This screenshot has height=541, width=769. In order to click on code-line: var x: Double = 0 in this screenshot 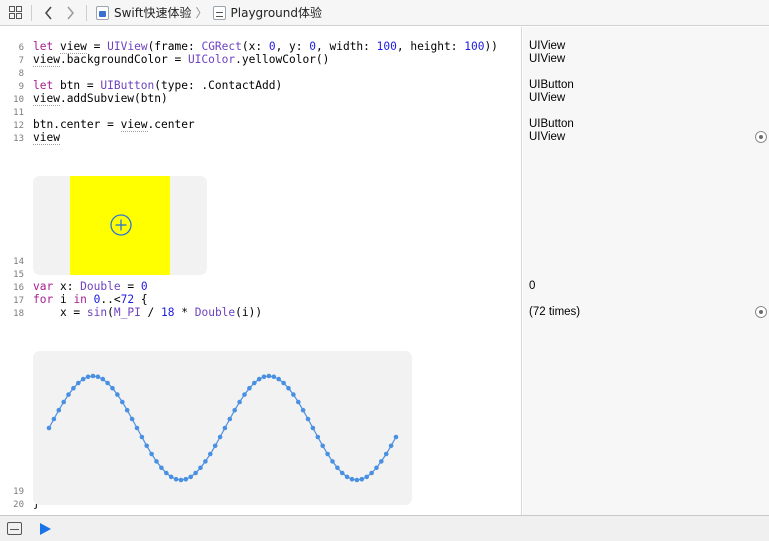, I will do `click(90, 286)`.